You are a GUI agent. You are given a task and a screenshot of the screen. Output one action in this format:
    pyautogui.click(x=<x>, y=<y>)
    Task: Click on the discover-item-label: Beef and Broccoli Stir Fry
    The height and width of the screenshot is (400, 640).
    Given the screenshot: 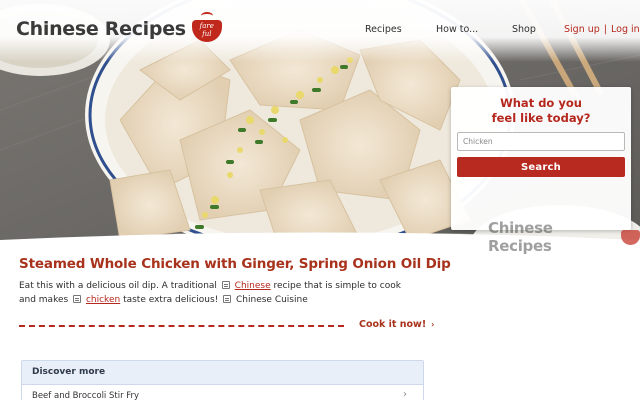 What is the action you would take?
    pyautogui.click(x=86, y=395)
    